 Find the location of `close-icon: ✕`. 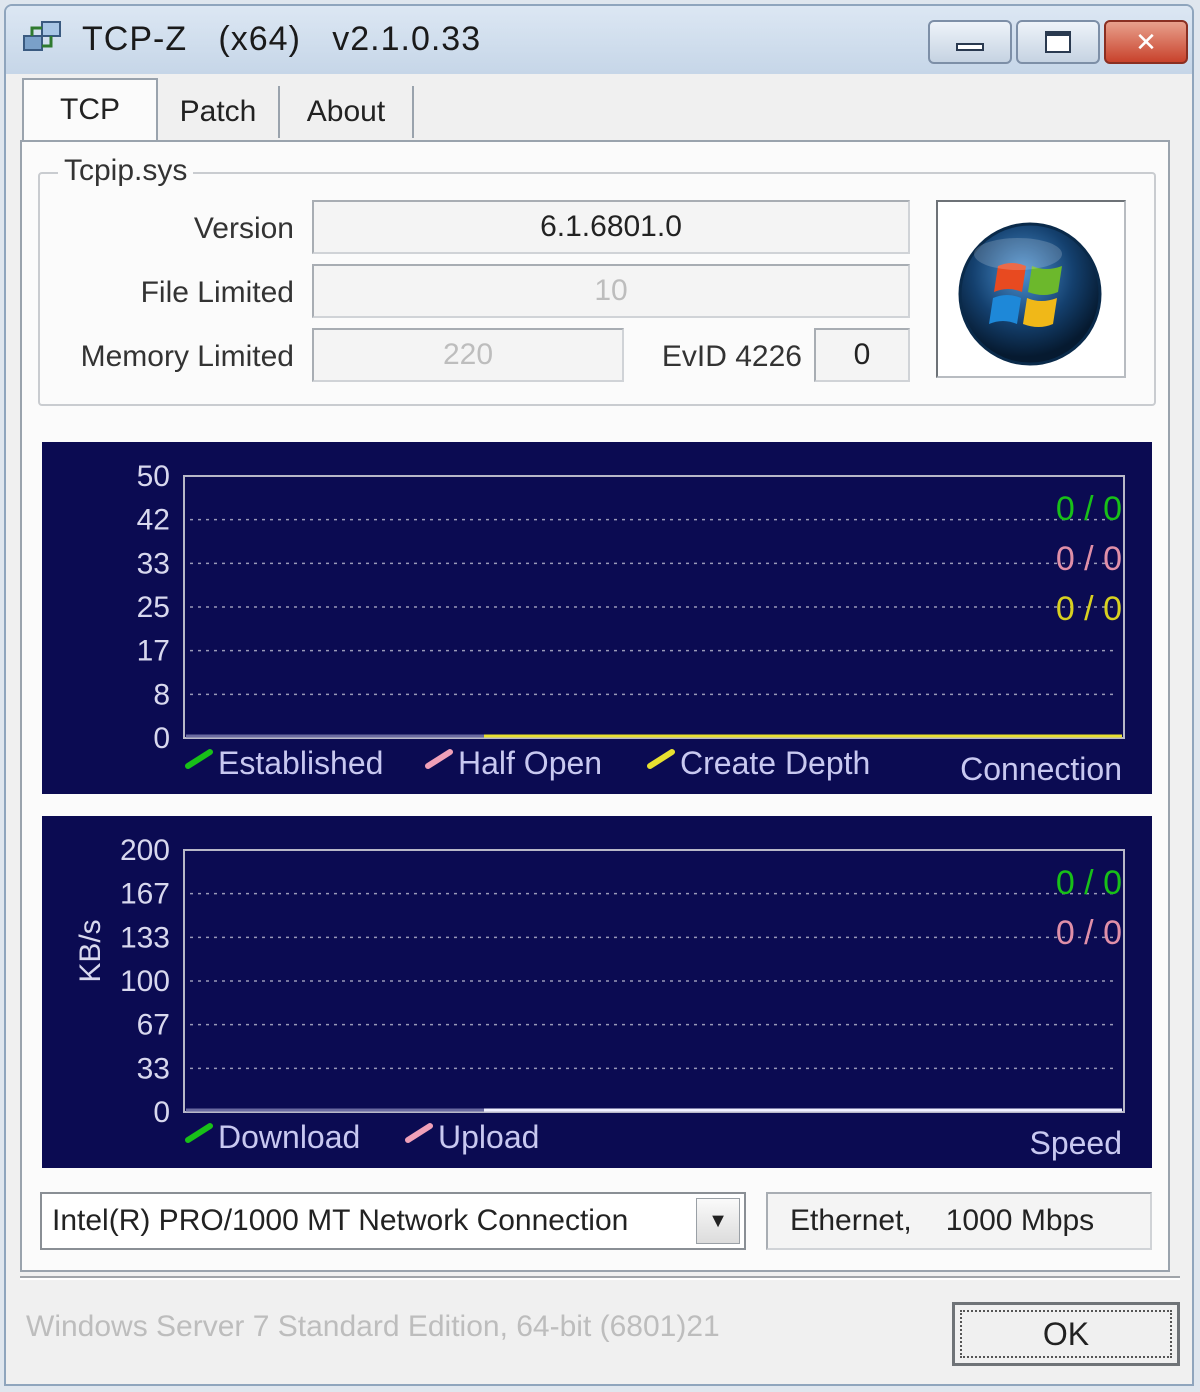

close-icon: ✕ is located at coordinates (1146, 41).